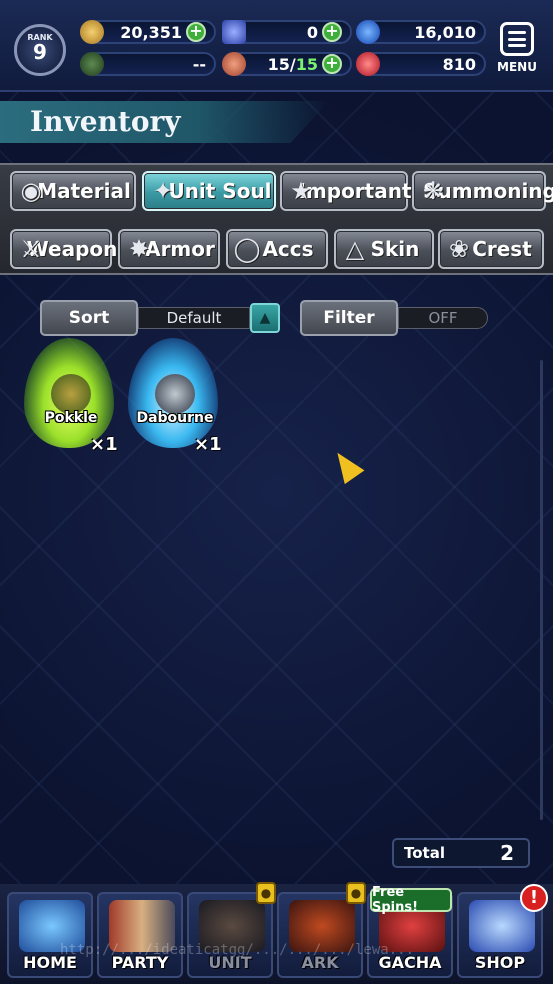  What do you see at coordinates (234, 32) in the screenshot?
I see `lapis-crystal-icon` at bounding box center [234, 32].